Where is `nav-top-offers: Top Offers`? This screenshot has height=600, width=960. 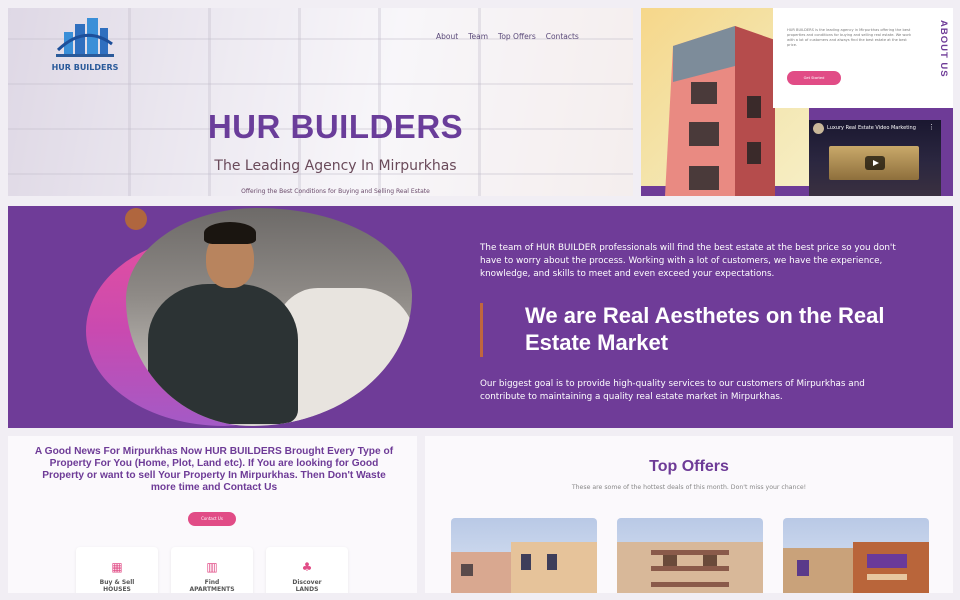 nav-top-offers: Top Offers is located at coordinates (517, 36).